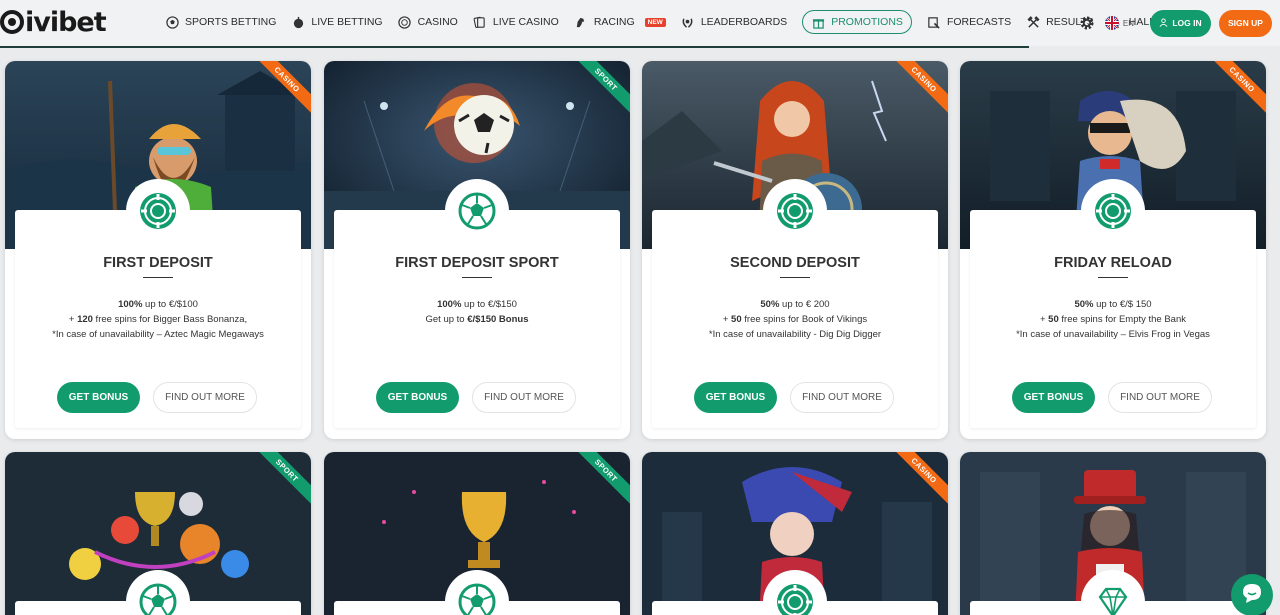 The image size is (1280, 615). I want to click on desc-line-1: 50% up to €/$ 150, so click(1113, 304).